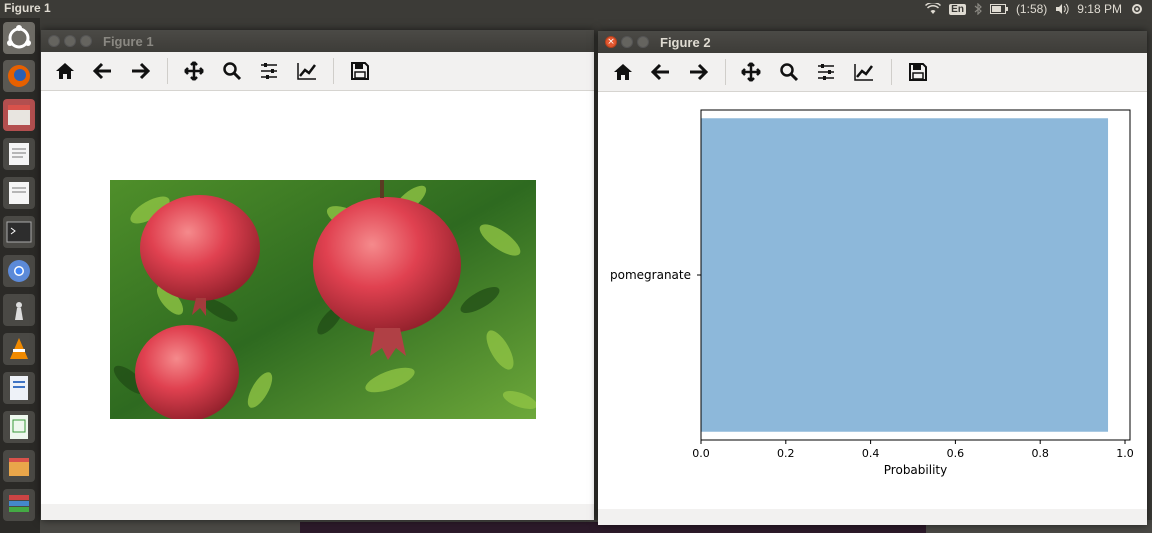 The width and height of the screenshot is (1152, 533). Describe the element at coordinates (19, 310) in the screenshot. I see `chess-icon` at that location.